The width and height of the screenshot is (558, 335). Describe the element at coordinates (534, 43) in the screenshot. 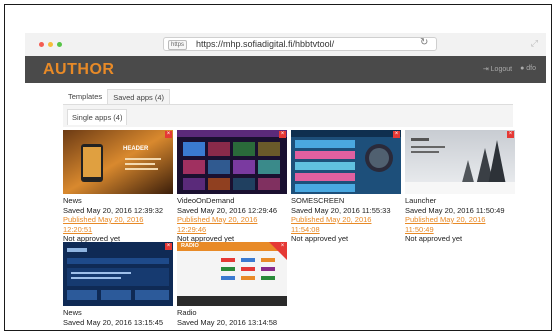

I see `fullscreen-icon: ⤢` at that location.